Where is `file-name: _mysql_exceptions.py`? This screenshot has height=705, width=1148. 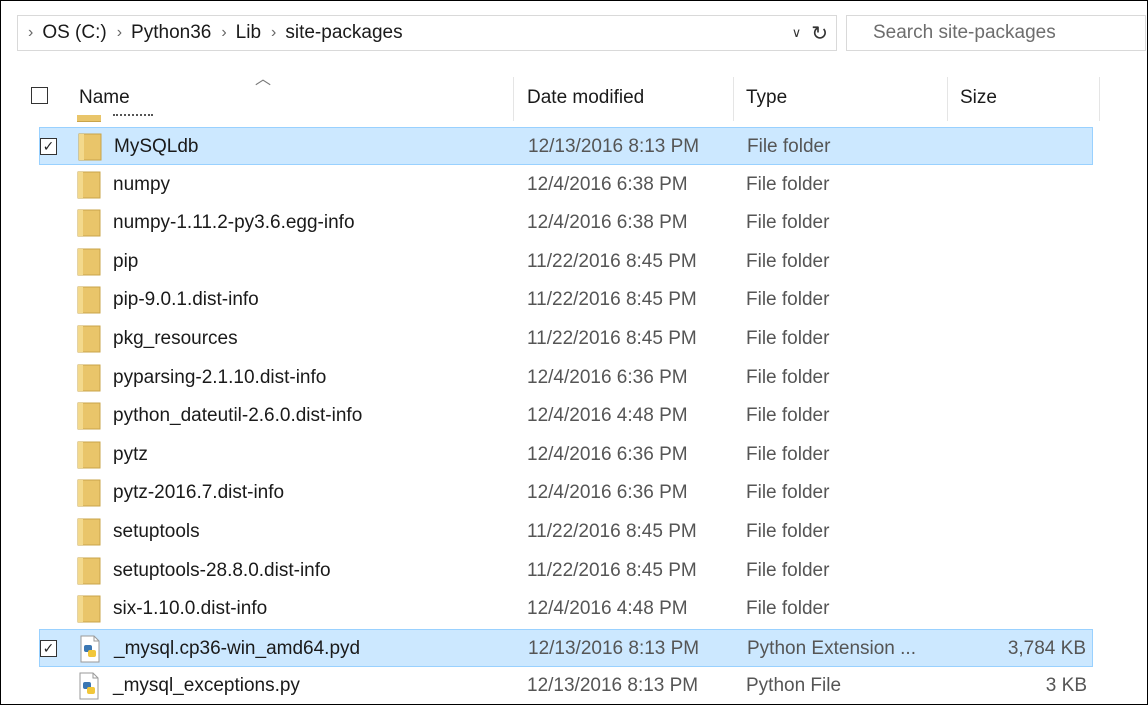 file-name: _mysql_exceptions.py is located at coordinates (206, 686).